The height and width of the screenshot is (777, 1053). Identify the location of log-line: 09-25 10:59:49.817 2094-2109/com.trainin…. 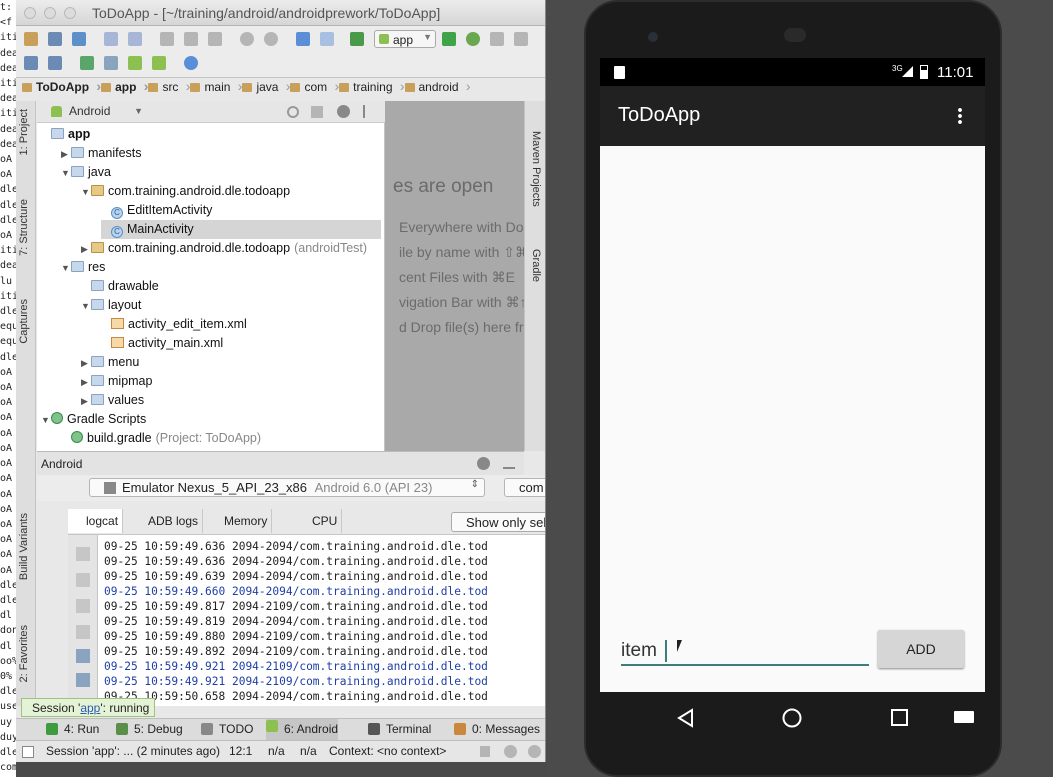
(296, 606).